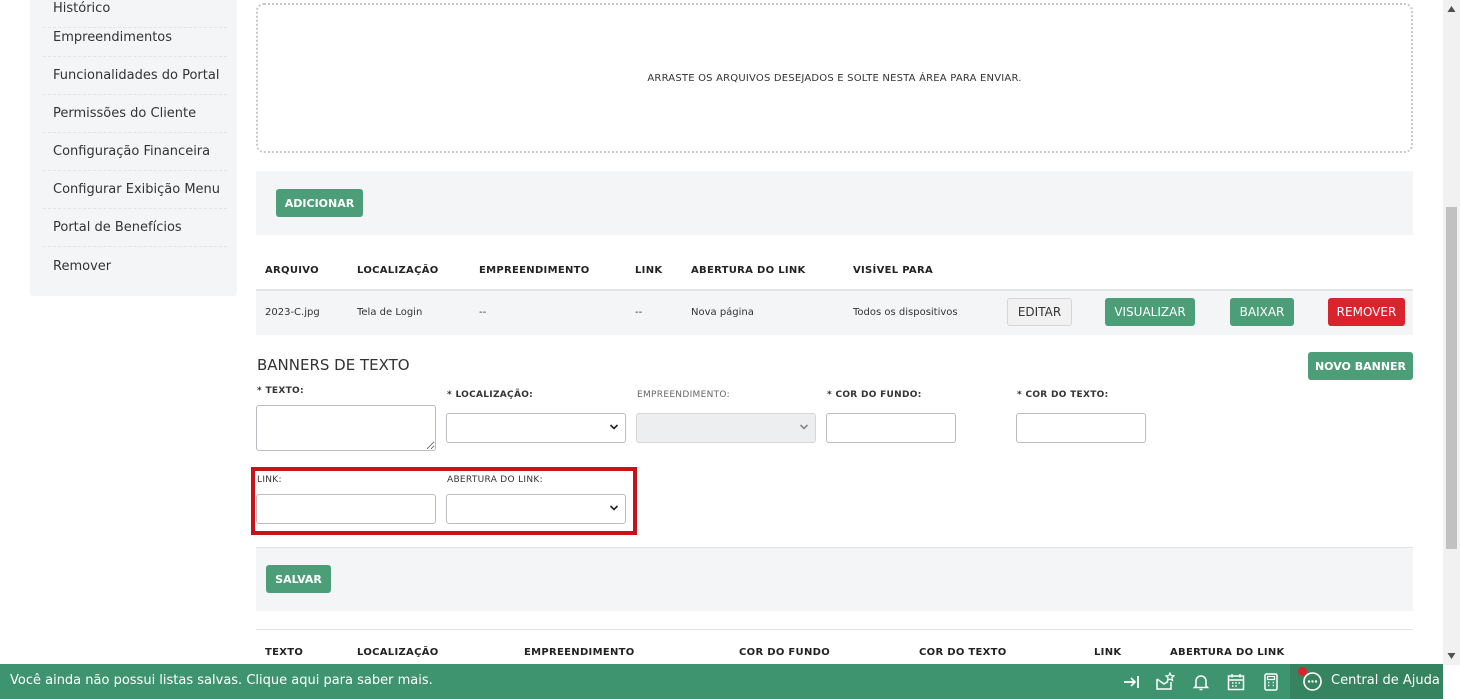  I want to click on scroll-thumb, so click(1451, 378).